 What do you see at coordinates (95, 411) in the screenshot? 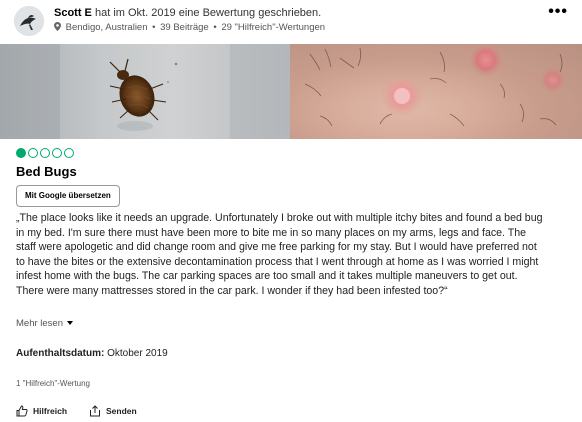
I see `share-icon` at bounding box center [95, 411].